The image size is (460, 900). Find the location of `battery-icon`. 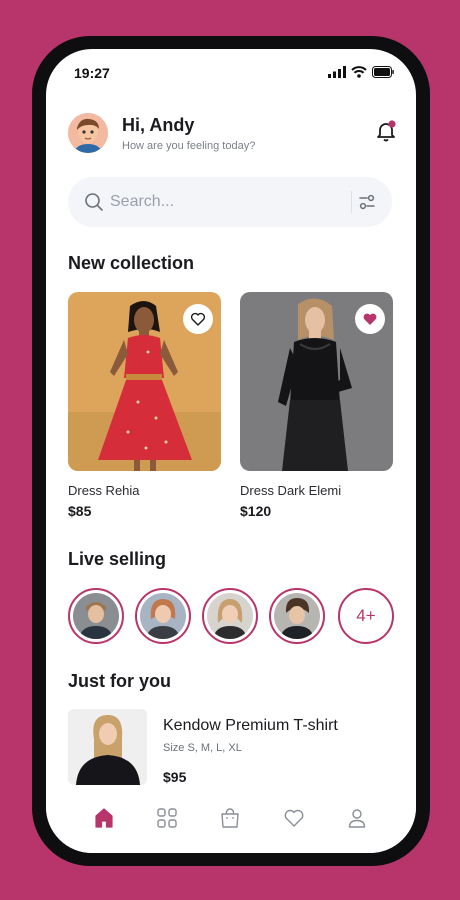

battery-icon is located at coordinates (383, 72).